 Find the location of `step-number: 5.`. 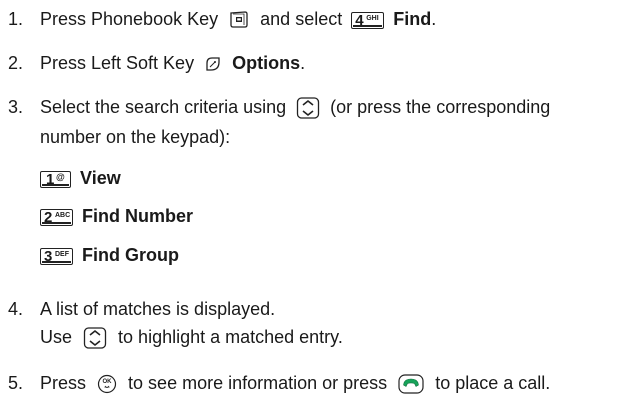

step-number: 5. is located at coordinates (16, 383).